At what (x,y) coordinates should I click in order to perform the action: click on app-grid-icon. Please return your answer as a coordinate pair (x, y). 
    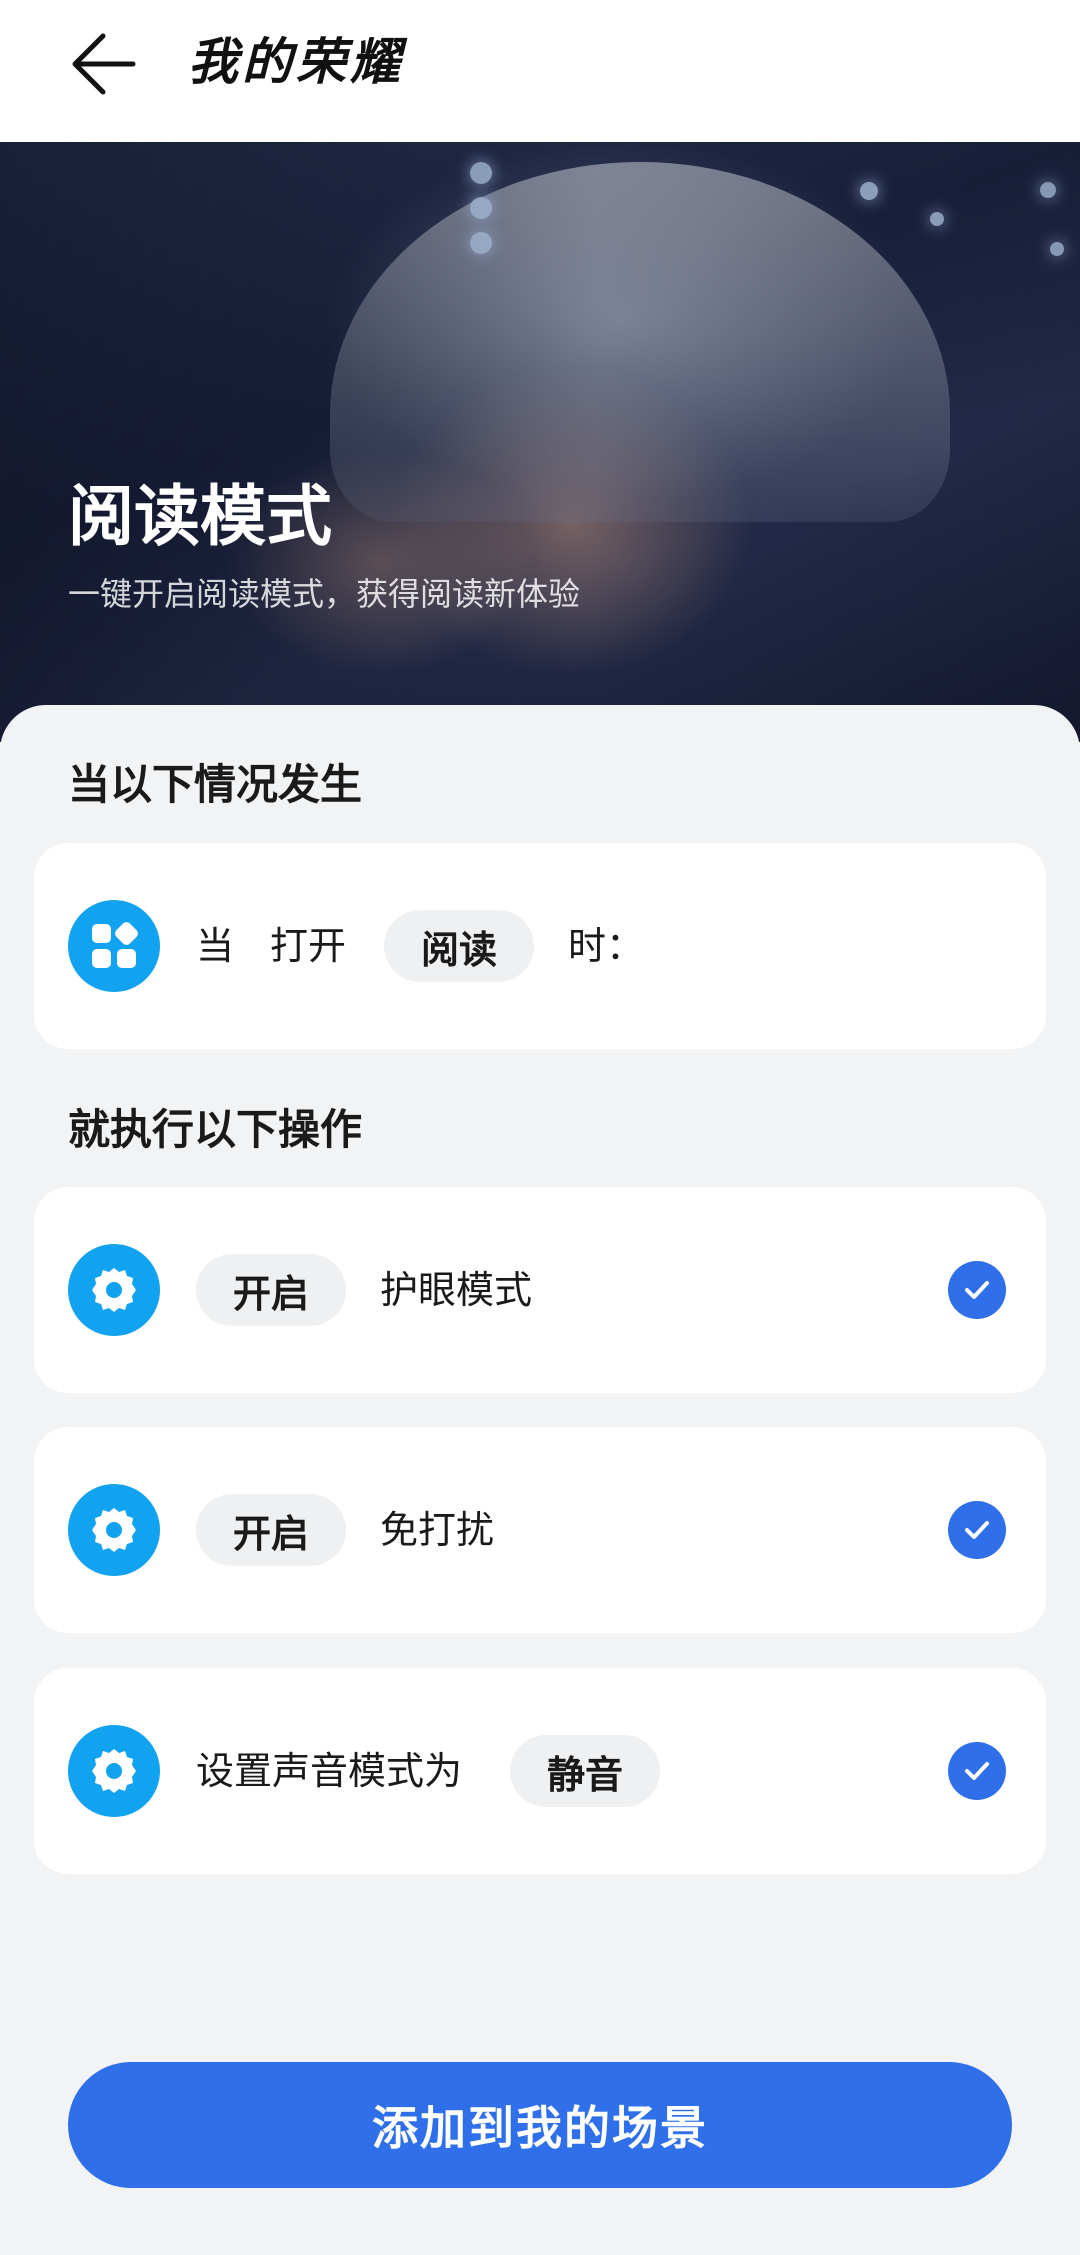
    Looking at the image, I should click on (114, 946).